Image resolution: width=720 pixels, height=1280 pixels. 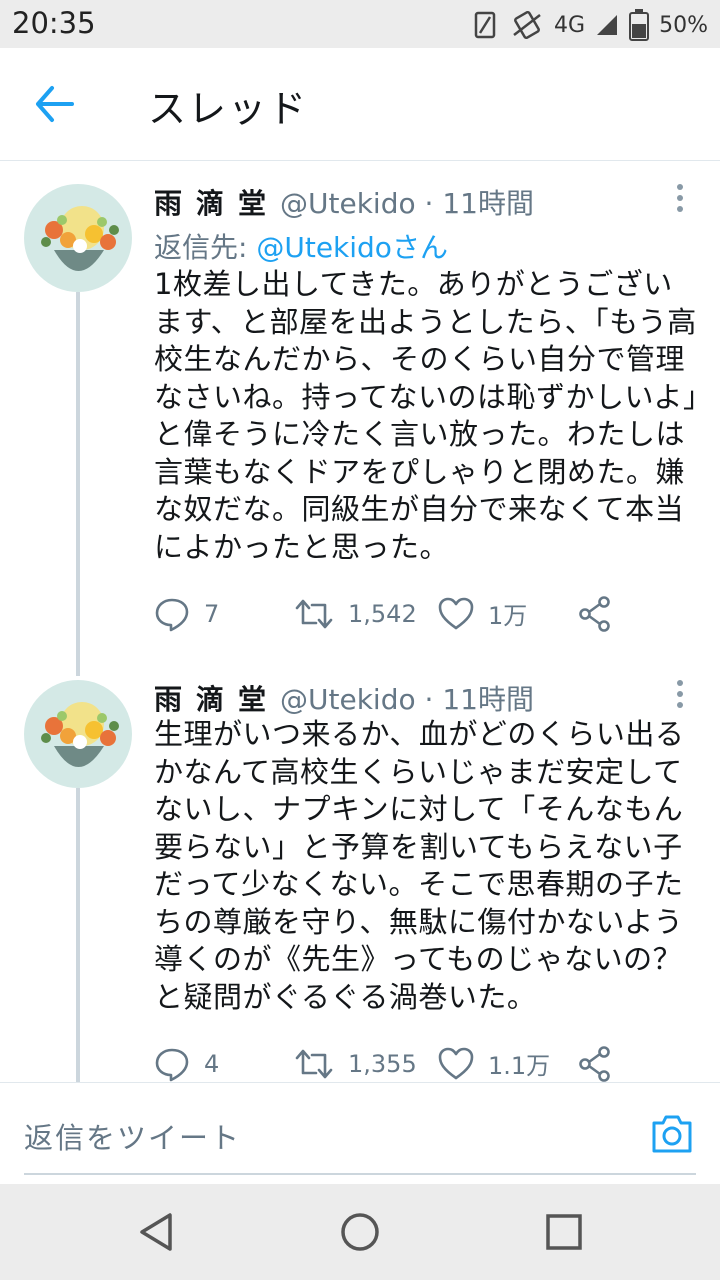 I want to click on like-count: 1.1万, so click(x=519, y=1066).